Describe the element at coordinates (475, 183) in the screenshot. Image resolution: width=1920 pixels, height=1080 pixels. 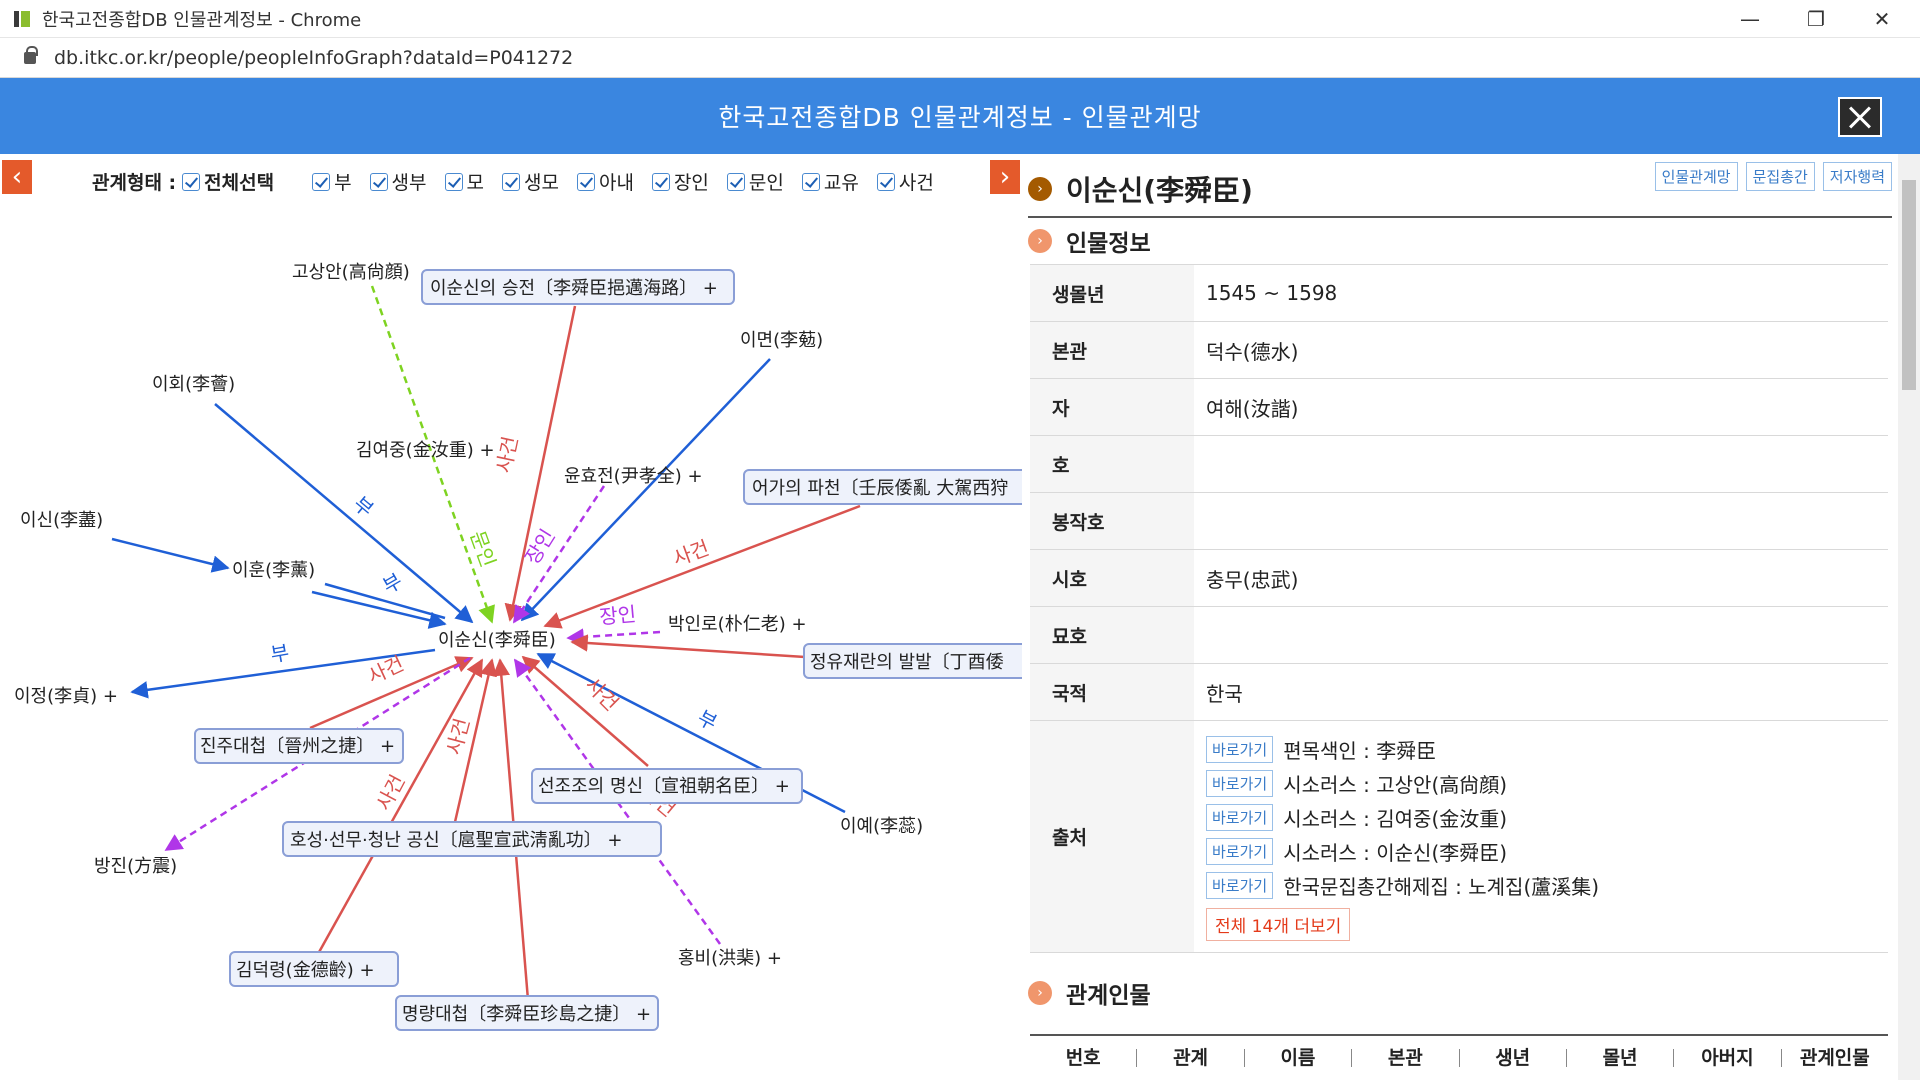
I see `filter-item-label: 모` at that location.